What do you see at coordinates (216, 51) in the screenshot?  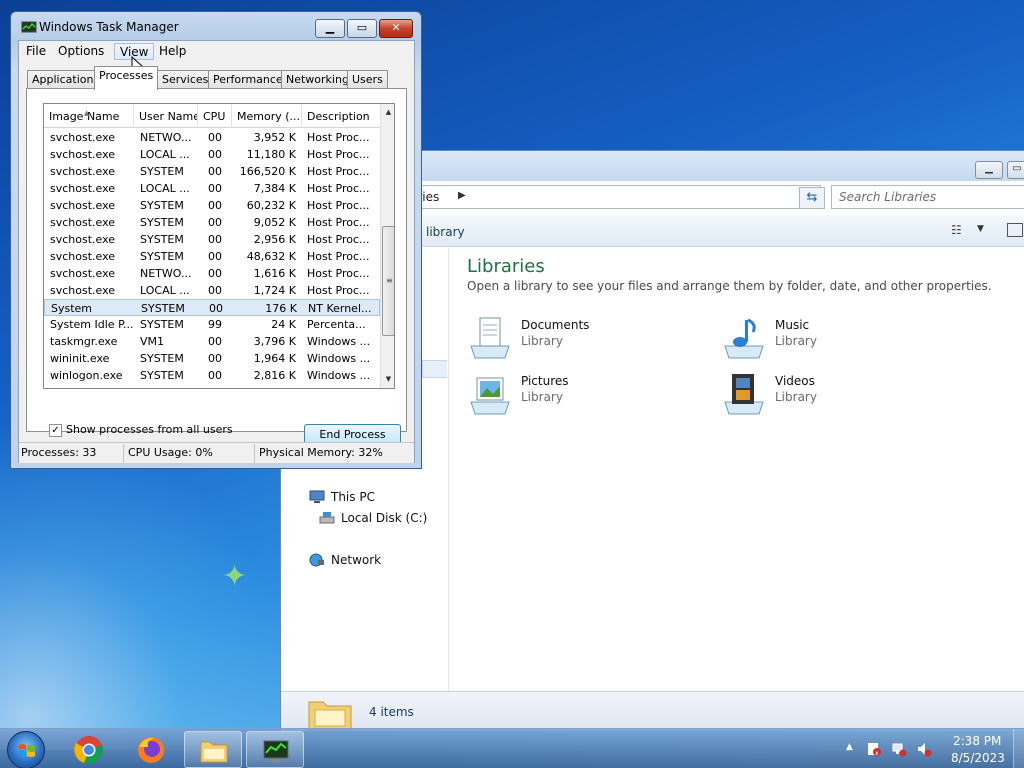 I see `menu-bar: File Options View Help` at bounding box center [216, 51].